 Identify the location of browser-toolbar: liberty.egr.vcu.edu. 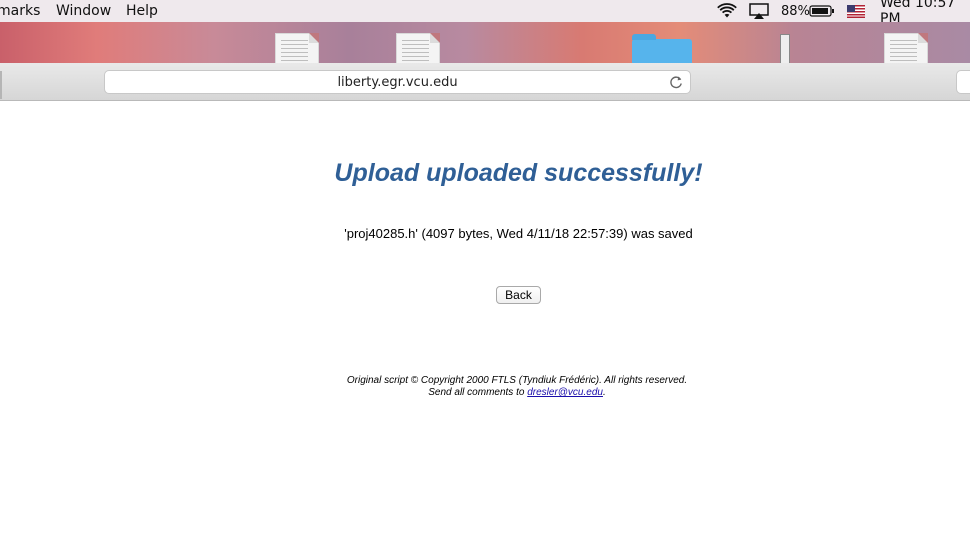
(485, 82).